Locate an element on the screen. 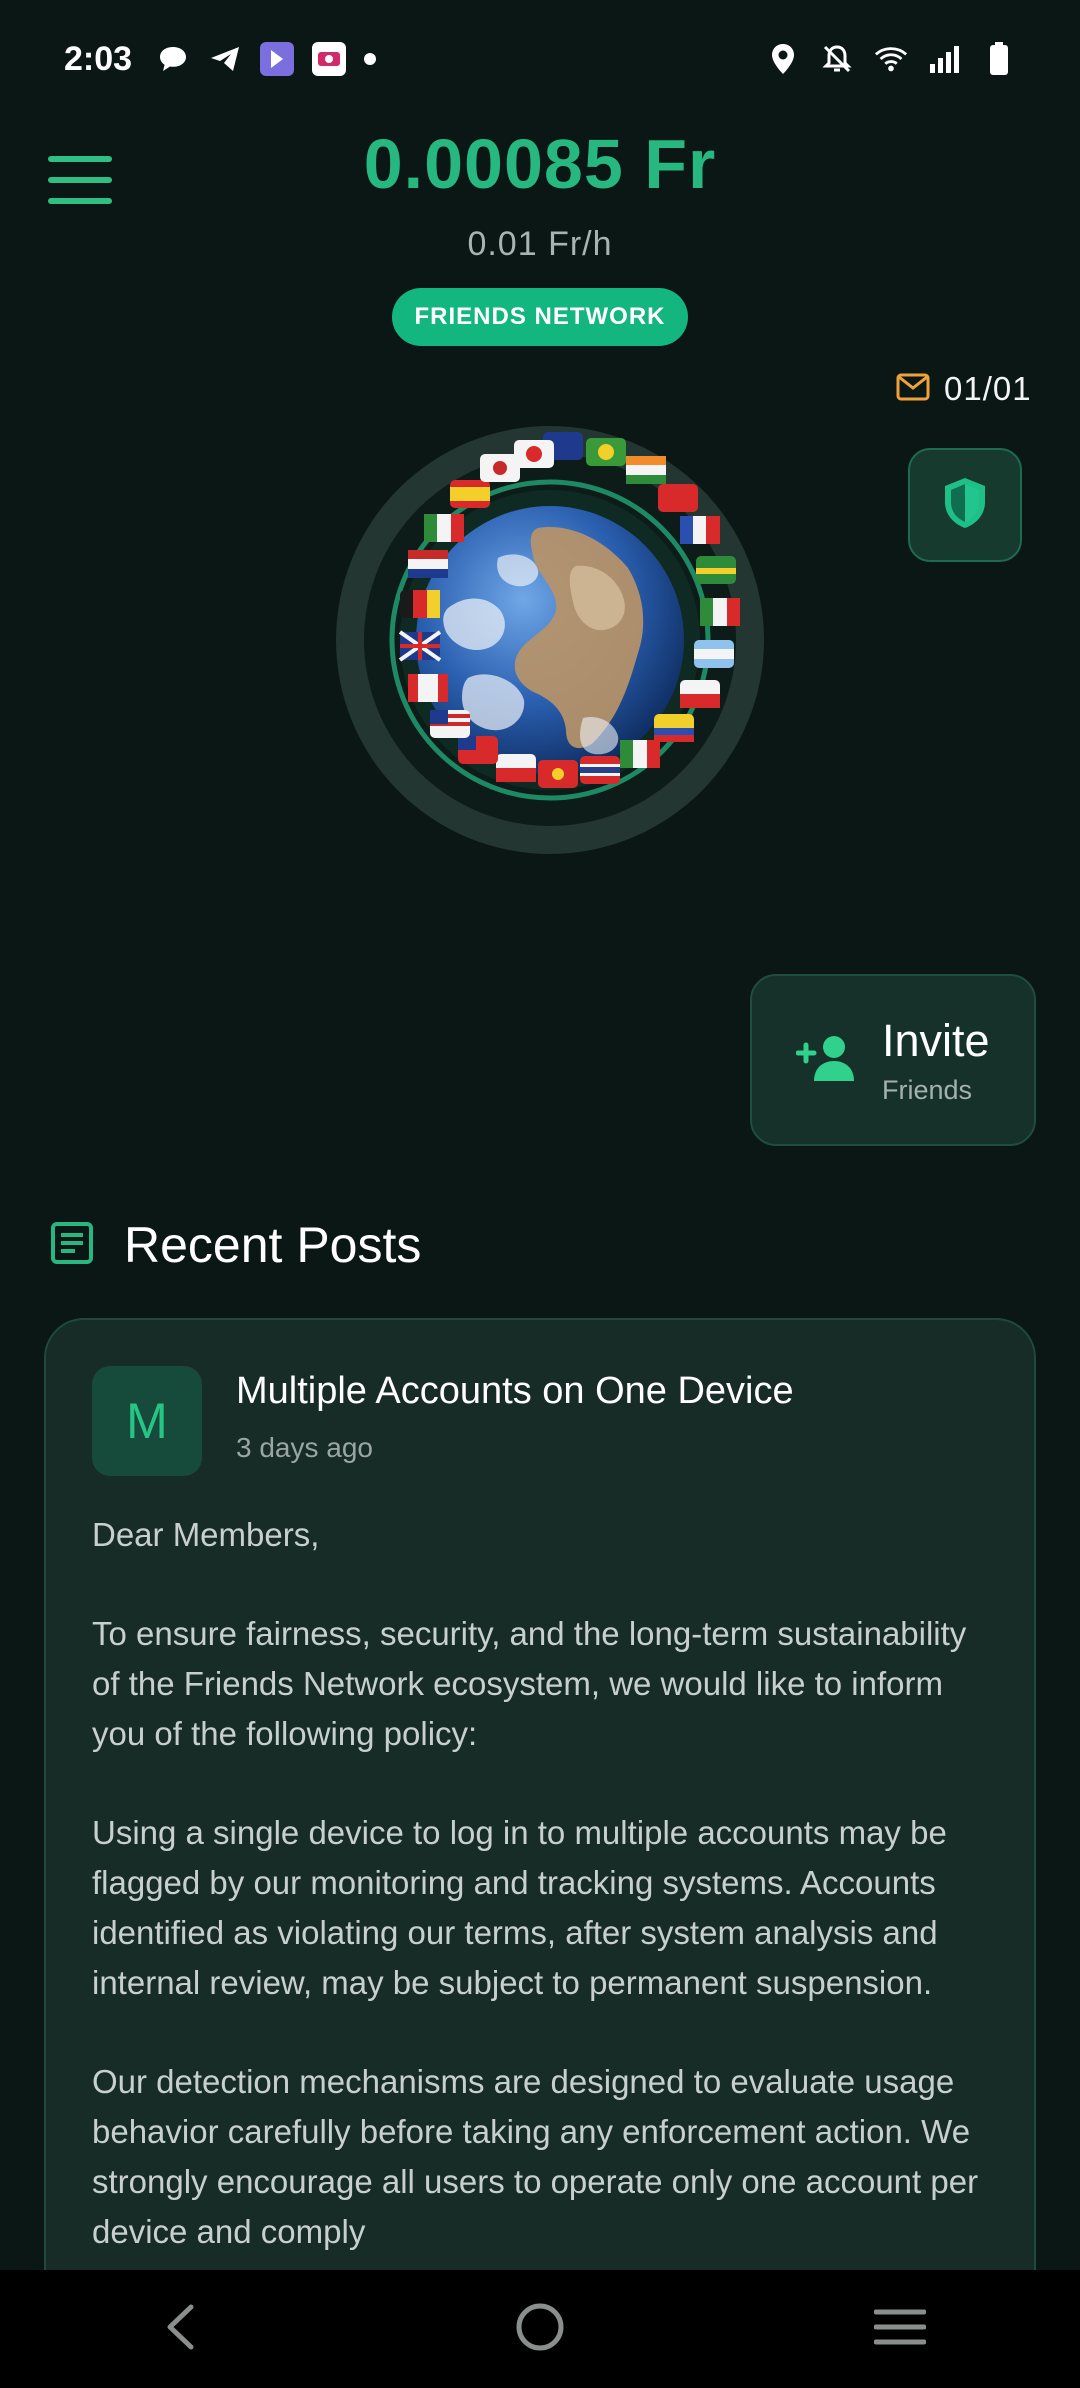 The height and width of the screenshot is (2388, 1080). mining-rate: 0.01 Fr/h is located at coordinates (540, 244).